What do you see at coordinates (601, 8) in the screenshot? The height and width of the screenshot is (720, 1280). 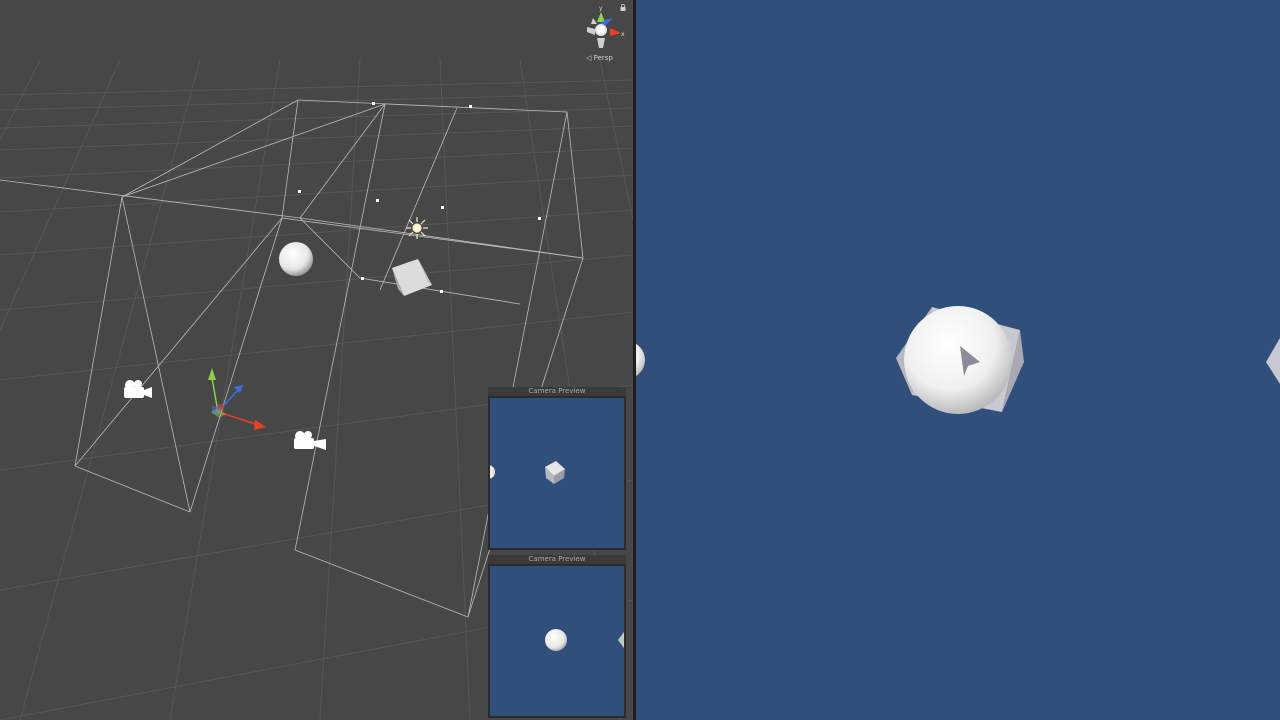 I see `gizmo-y-label: y` at bounding box center [601, 8].